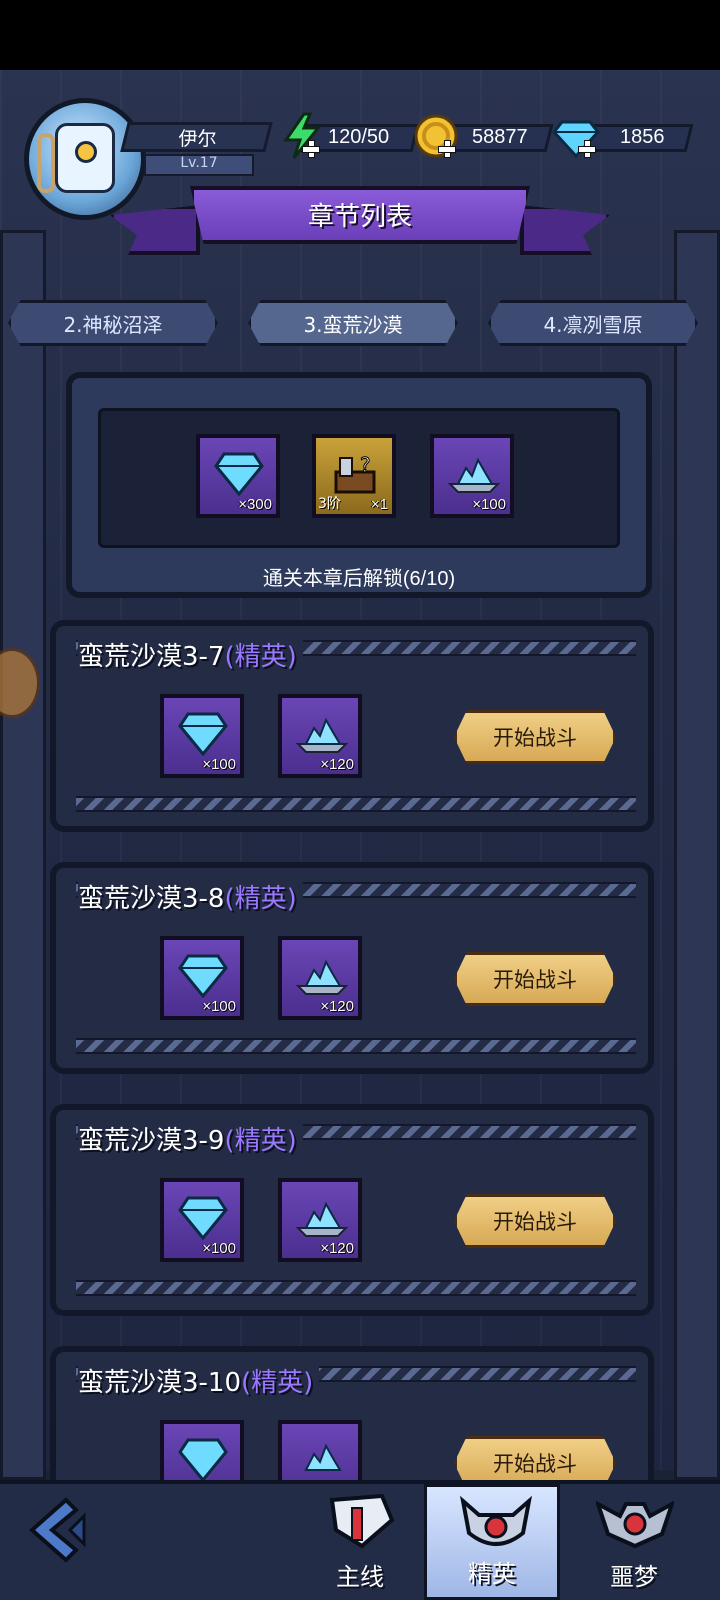  Describe the element at coordinates (151, 899) in the screenshot. I see `stage-name: 蛮荒沙漠3-8` at that location.